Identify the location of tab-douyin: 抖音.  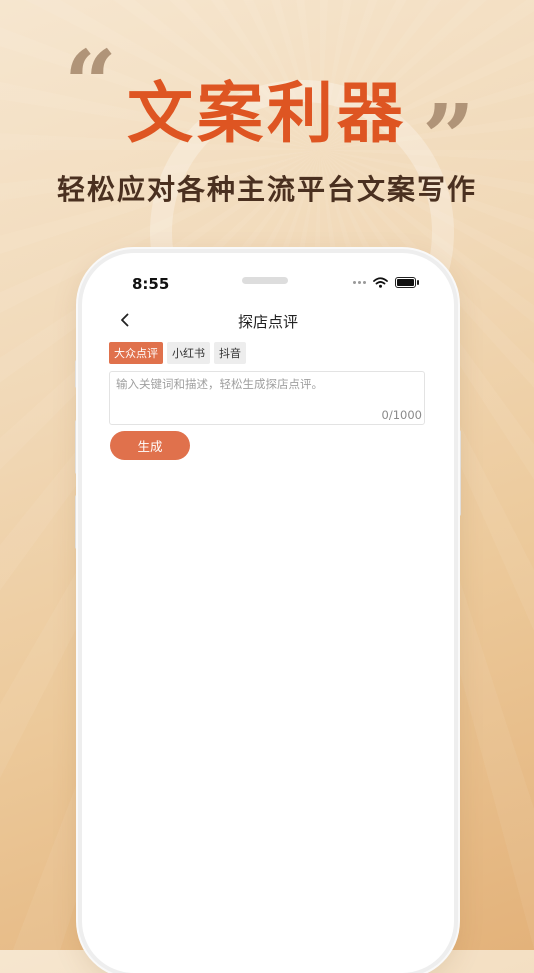
(230, 353).